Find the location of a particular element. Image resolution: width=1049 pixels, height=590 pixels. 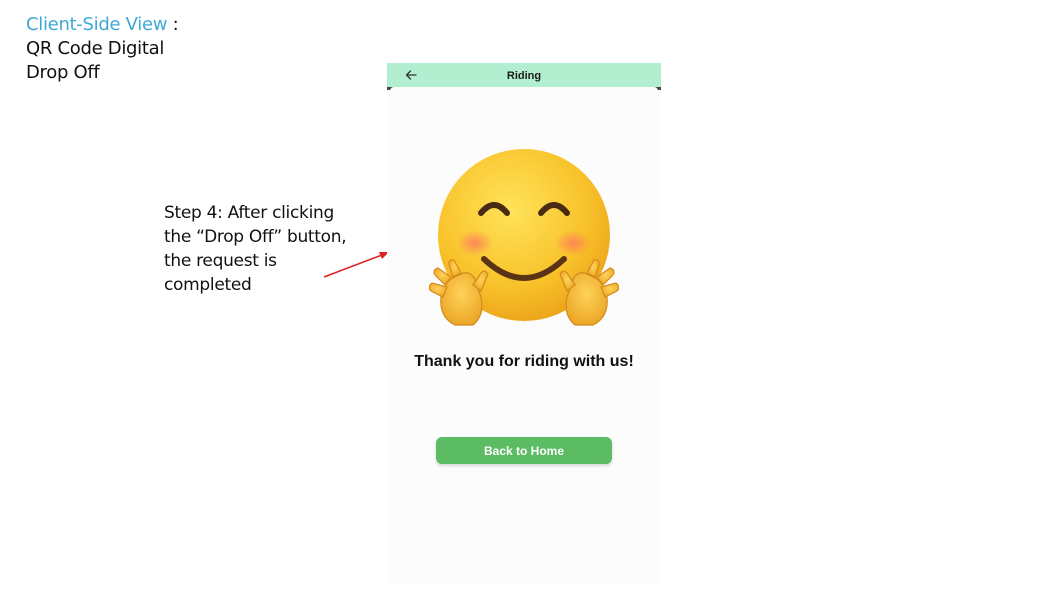

back-to-home-button: Back to Home is located at coordinates (524, 450).